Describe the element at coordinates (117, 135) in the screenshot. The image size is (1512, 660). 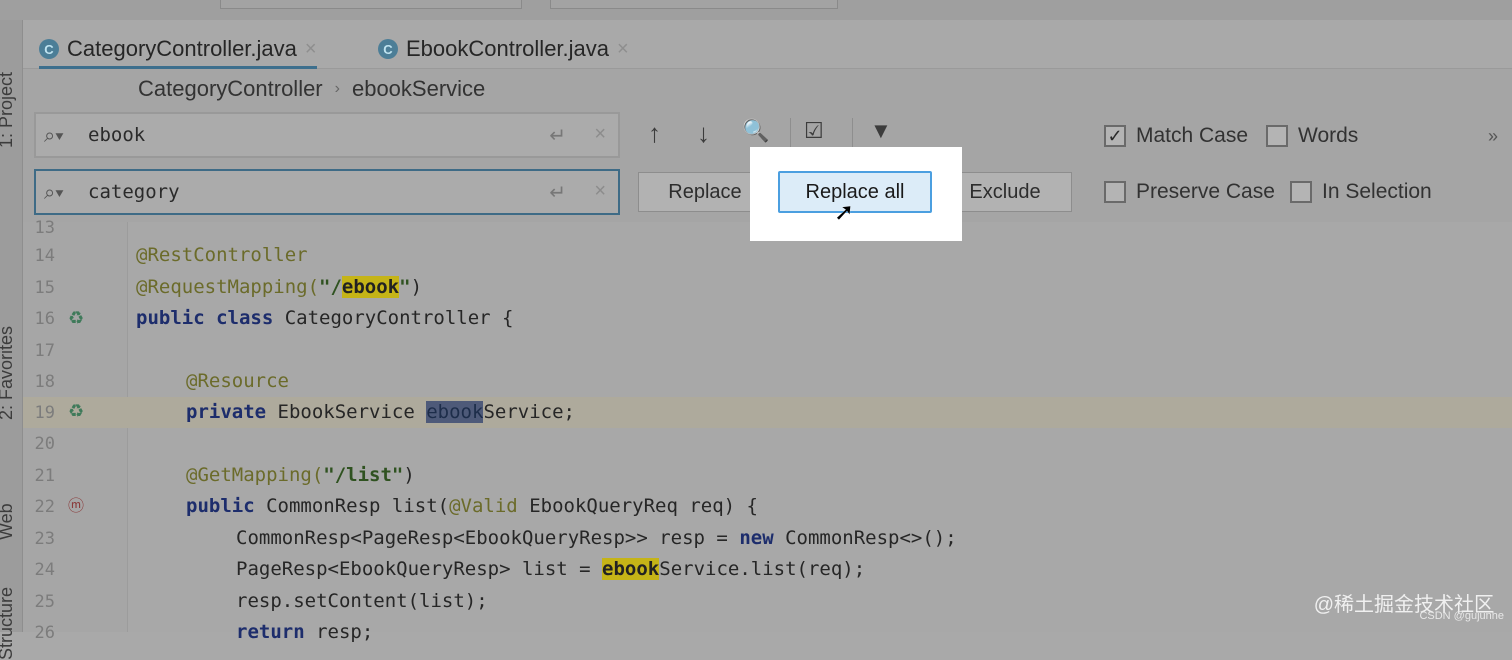
I see `search-value: ebook` at that location.